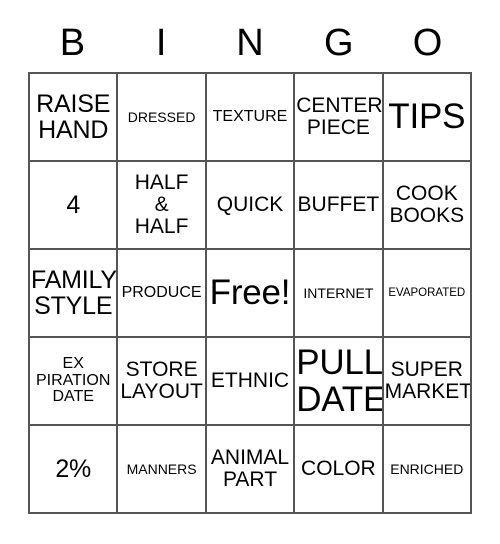  I want to click on bingo-cell: EX PIRATION DATE, so click(74, 382).